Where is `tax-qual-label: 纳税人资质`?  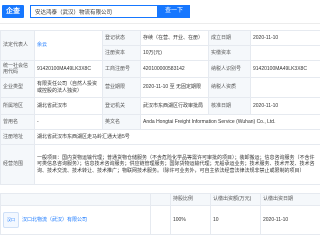 tax-qual-label: 纳税人资质 is located at coordinates (229, 87).